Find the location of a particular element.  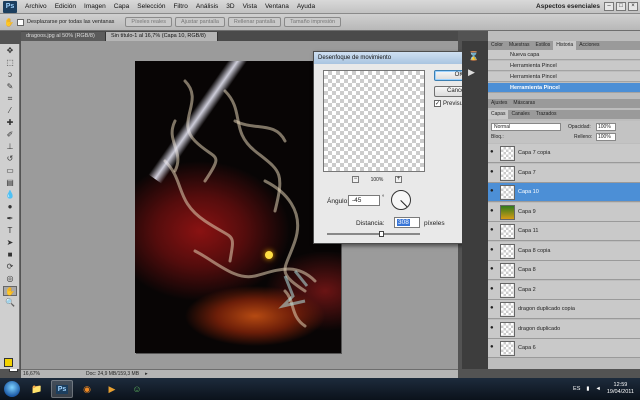

media-player-icon: ▶ is located at coordinates (112, 389).